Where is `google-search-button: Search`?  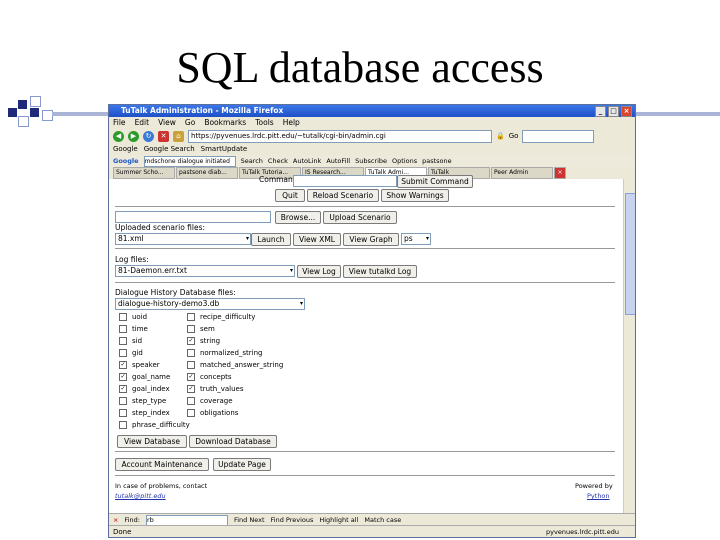
google-search-button: Search is located at coordinates (252, 161).